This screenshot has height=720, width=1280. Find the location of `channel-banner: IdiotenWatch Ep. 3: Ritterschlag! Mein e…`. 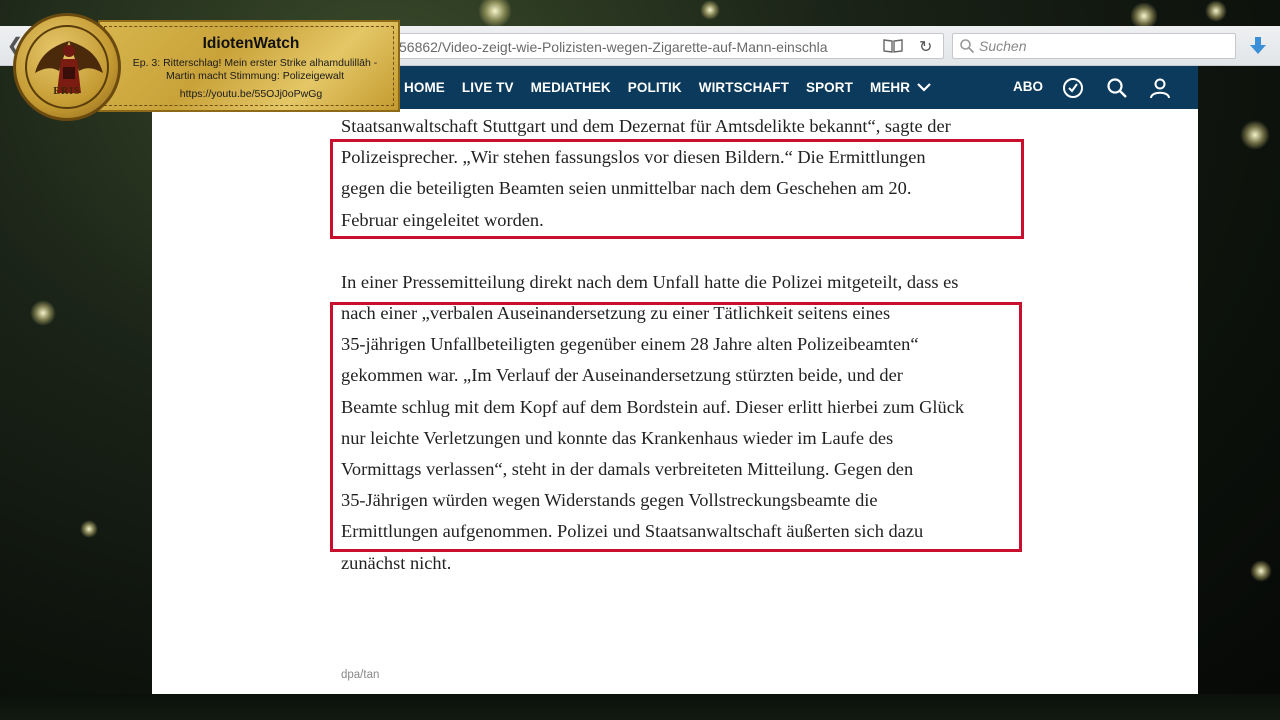

channel-banner: IdiotenWatch Ep. 3: Ritterschlag! Mein e… is located at coordinates (249, 66).